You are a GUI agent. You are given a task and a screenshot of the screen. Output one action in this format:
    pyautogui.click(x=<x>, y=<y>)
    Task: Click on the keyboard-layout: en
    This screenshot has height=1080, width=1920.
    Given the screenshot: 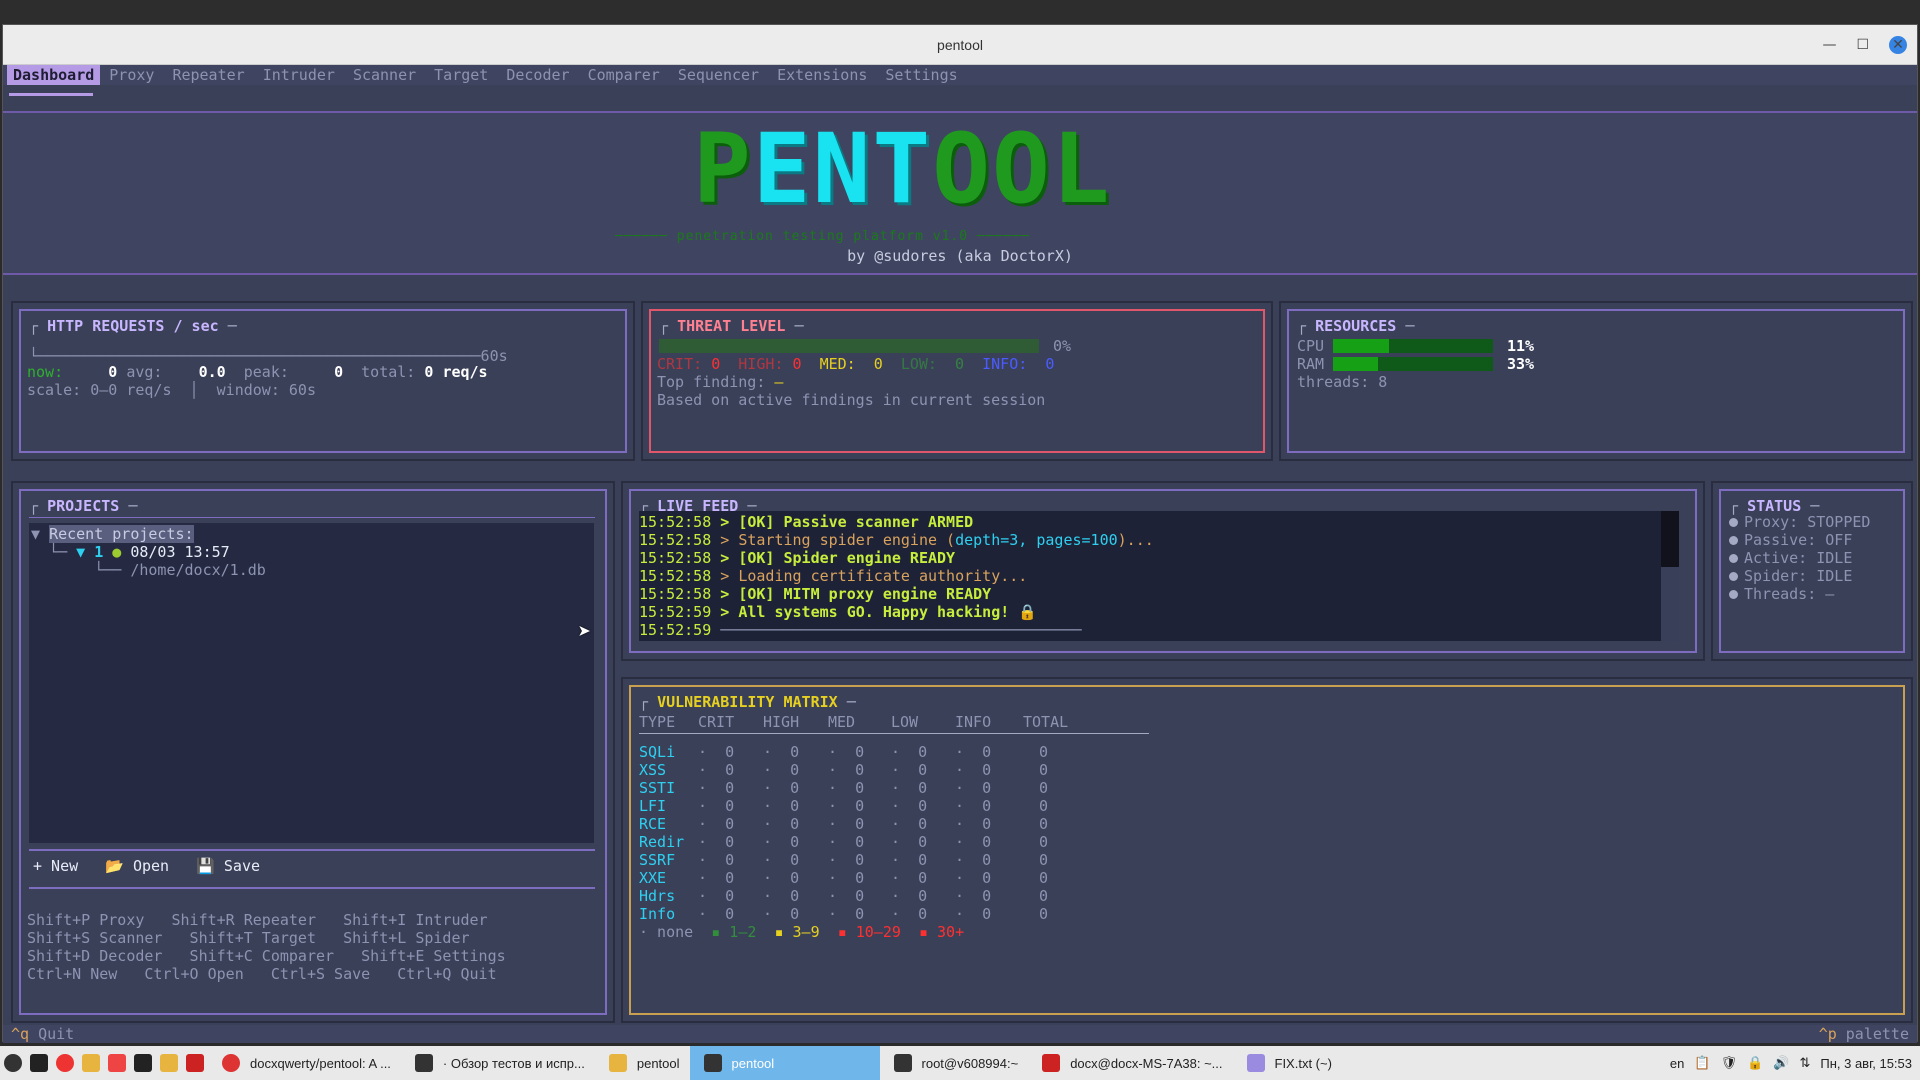 What is the action you would take?
    pyautogui.click(x=1677, y=1063)
    